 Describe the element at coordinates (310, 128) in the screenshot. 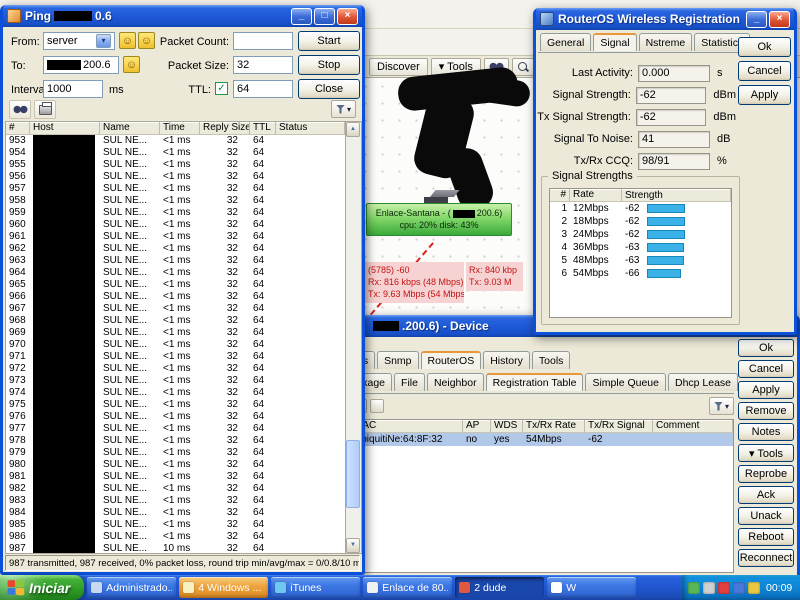

I see `column-header: Status` at that location.